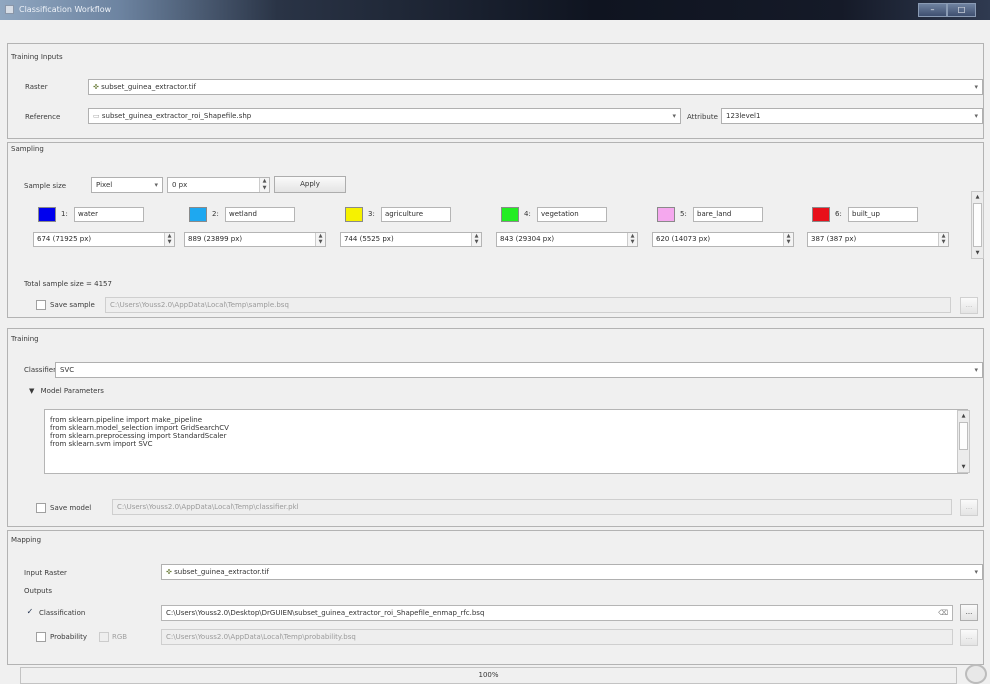 The height and width of the screenshot is (684, 990). What do you see at coordinates (683, 214) in the screenshot?
I see `class-index: 5:` at bounding box center [683, 214].